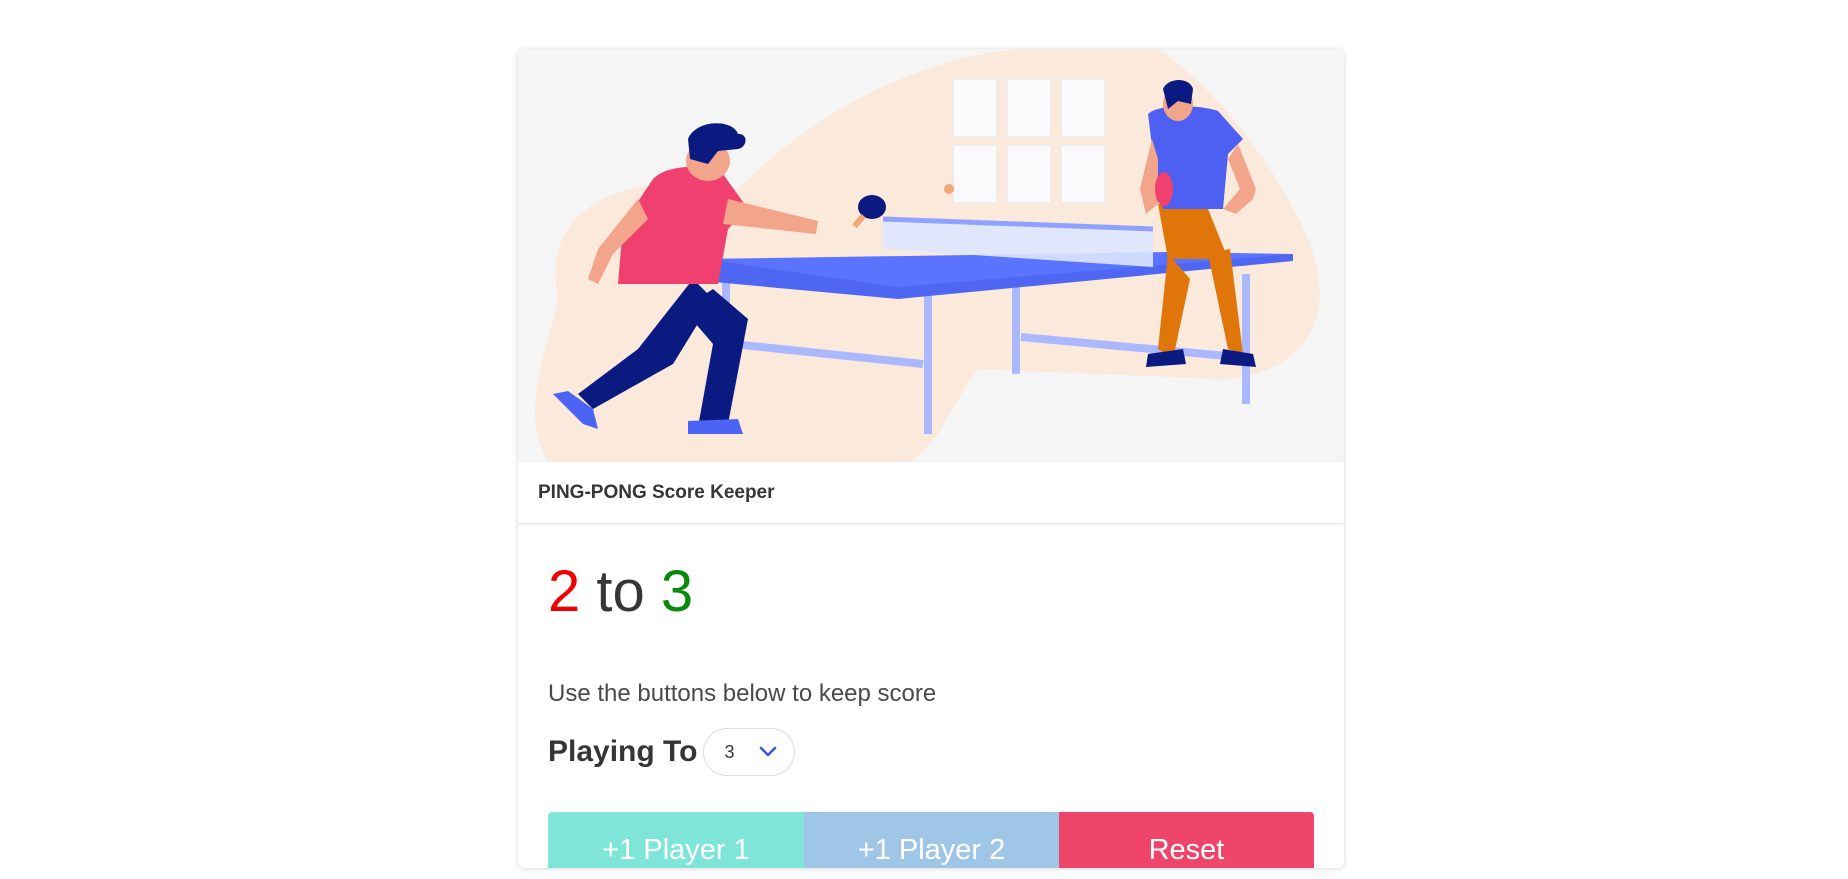 The image size is (1848, 879). Describe the element at coordinates (768, 751) in the screenshot. I see `chevron-down-icon` at that location.